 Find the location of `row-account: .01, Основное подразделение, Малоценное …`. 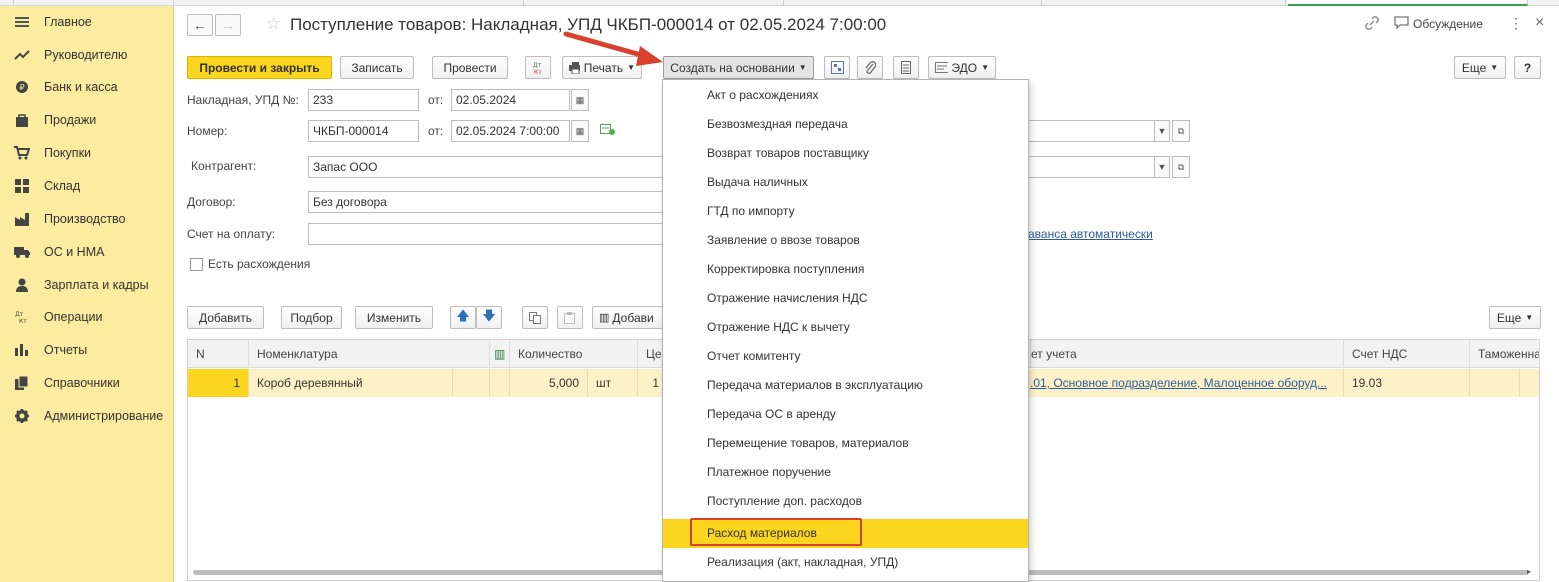

row-account: .01, Основное подразделение, Малоценное … is located at coordinates (1187, 383).